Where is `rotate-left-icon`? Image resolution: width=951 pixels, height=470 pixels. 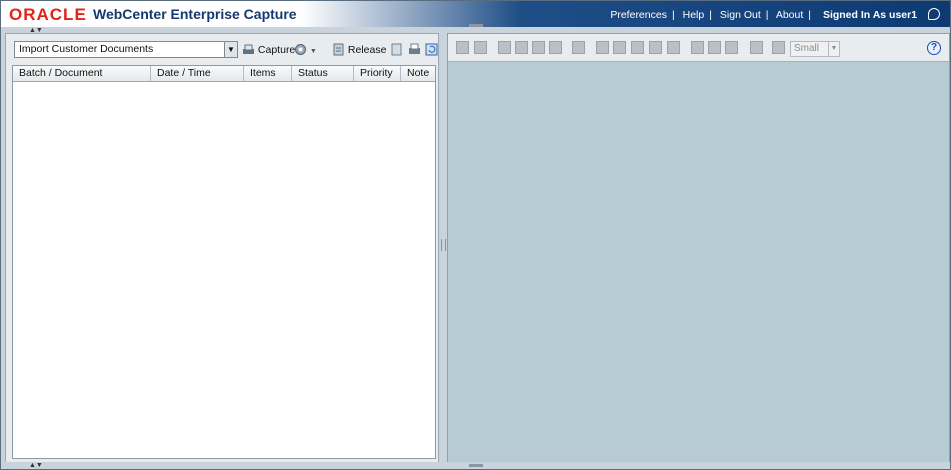
rotate-left-icon is located at coordinates (697, 47).